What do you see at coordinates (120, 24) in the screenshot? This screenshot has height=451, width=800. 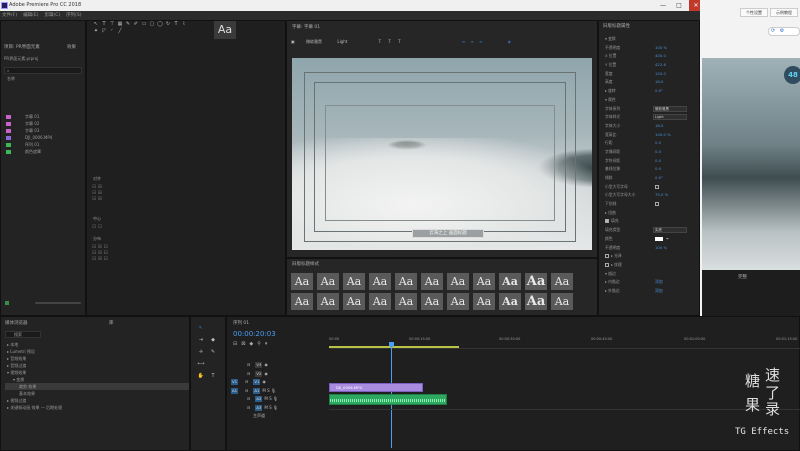 I see `grid-icon: ▦` at bounding box center [120, 24].